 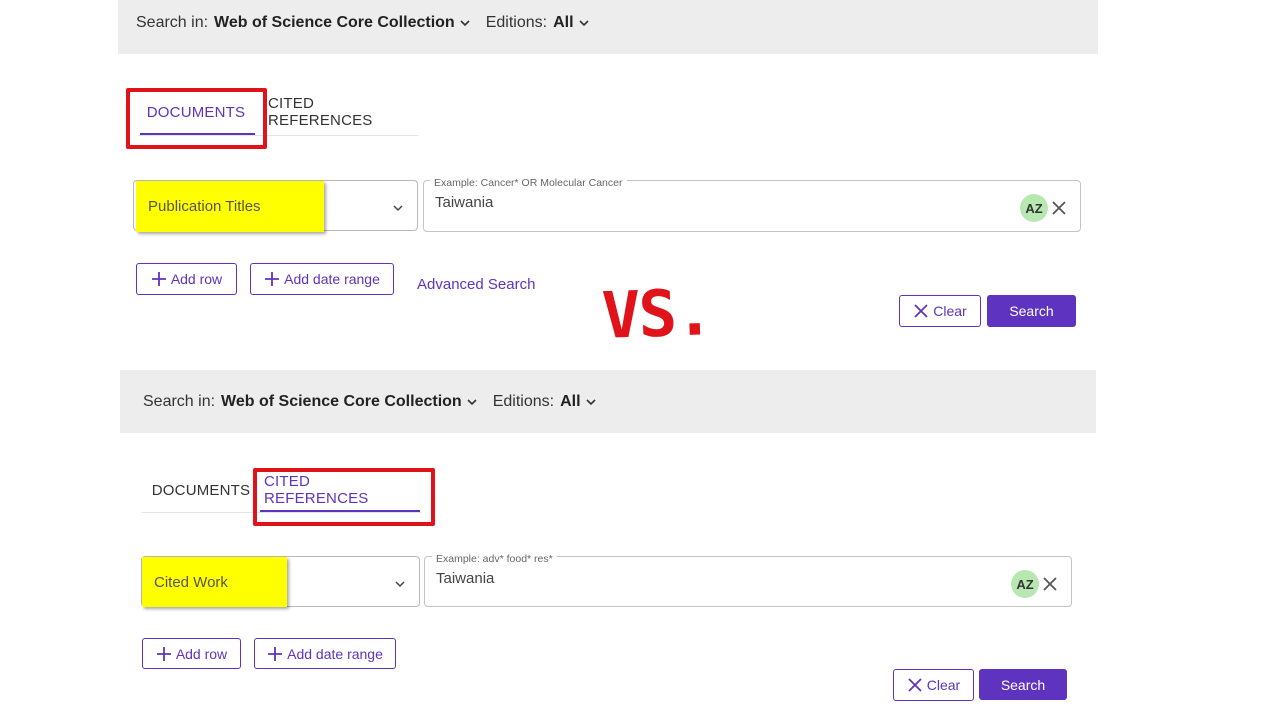 What do you see at coordinates (528, 183) in the screenshot?
I see `search-input-placeholder: Example: Cancer* OR Molecular Cancer` at bounding box center [528, 183].